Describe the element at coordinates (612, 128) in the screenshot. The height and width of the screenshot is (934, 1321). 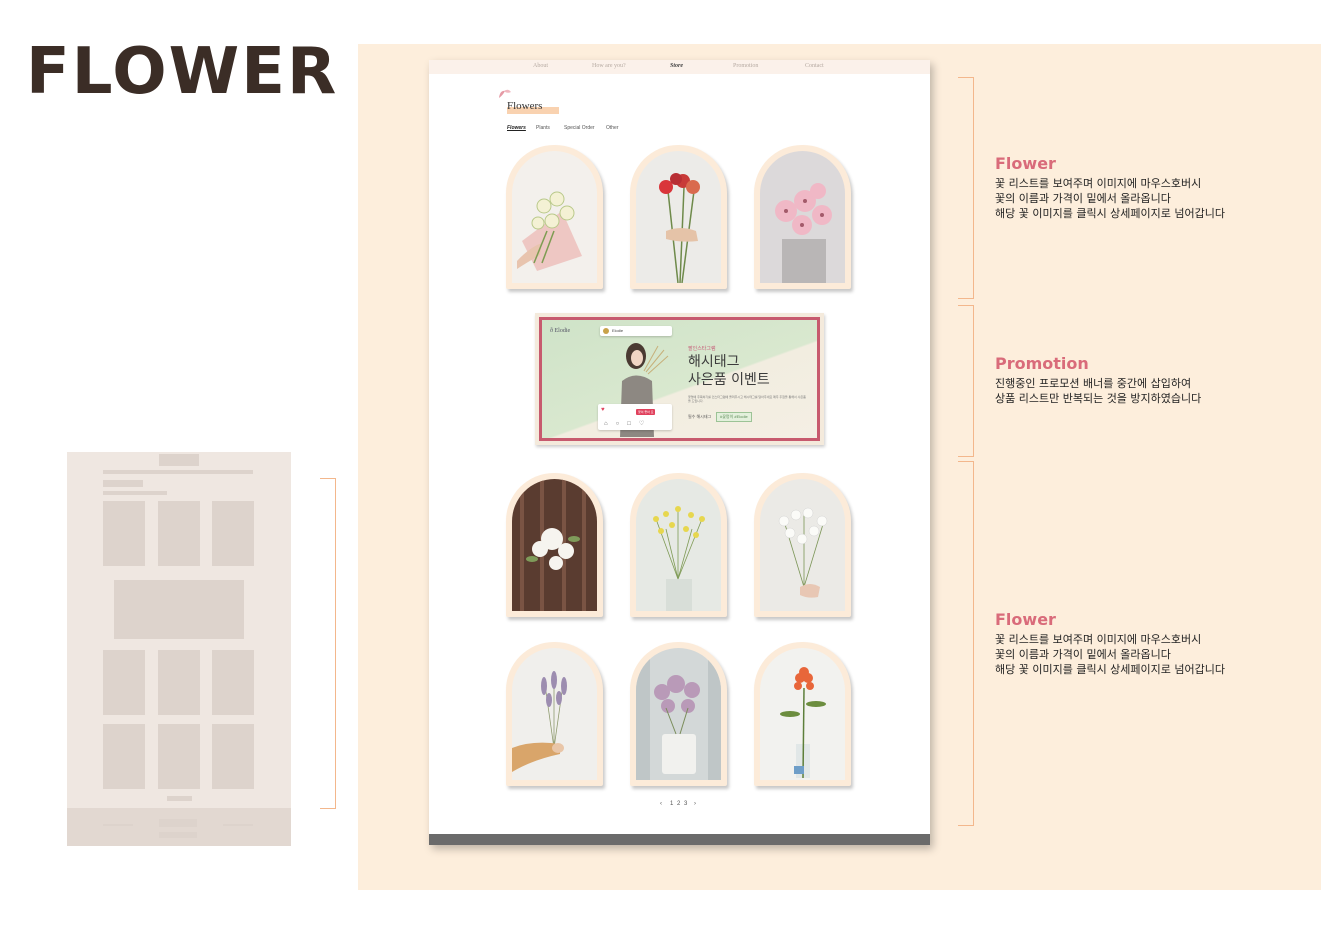
I see `tab-other: Other` at that location.